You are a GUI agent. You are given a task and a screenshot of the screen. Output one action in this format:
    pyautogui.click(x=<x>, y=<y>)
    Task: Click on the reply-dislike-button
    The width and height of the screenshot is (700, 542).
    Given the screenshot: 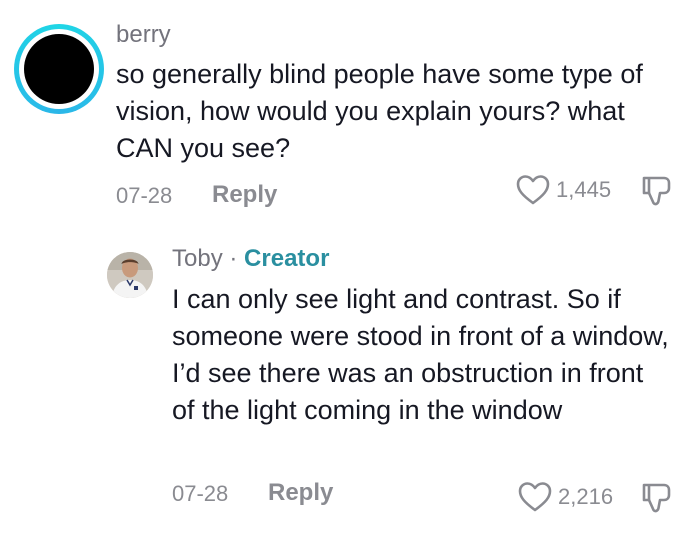 What is the action you would take?
    pyautogui.click(x=658, y=498)
    